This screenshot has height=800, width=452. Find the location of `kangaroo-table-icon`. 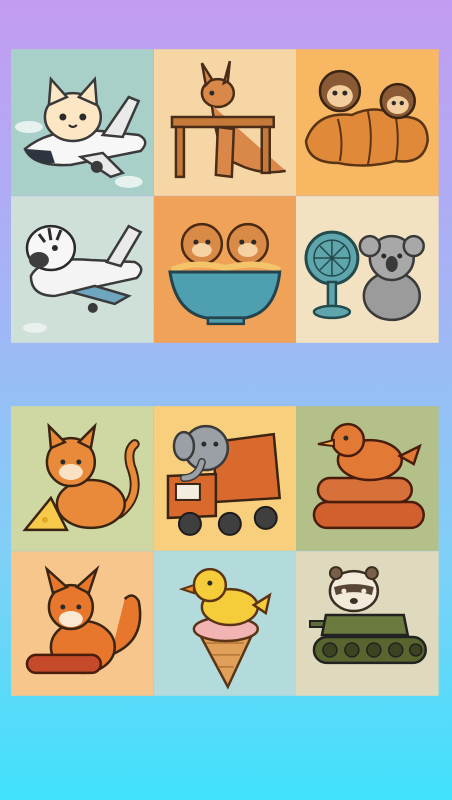

kangaroo-table-icon is located at coordinates (225, 122).